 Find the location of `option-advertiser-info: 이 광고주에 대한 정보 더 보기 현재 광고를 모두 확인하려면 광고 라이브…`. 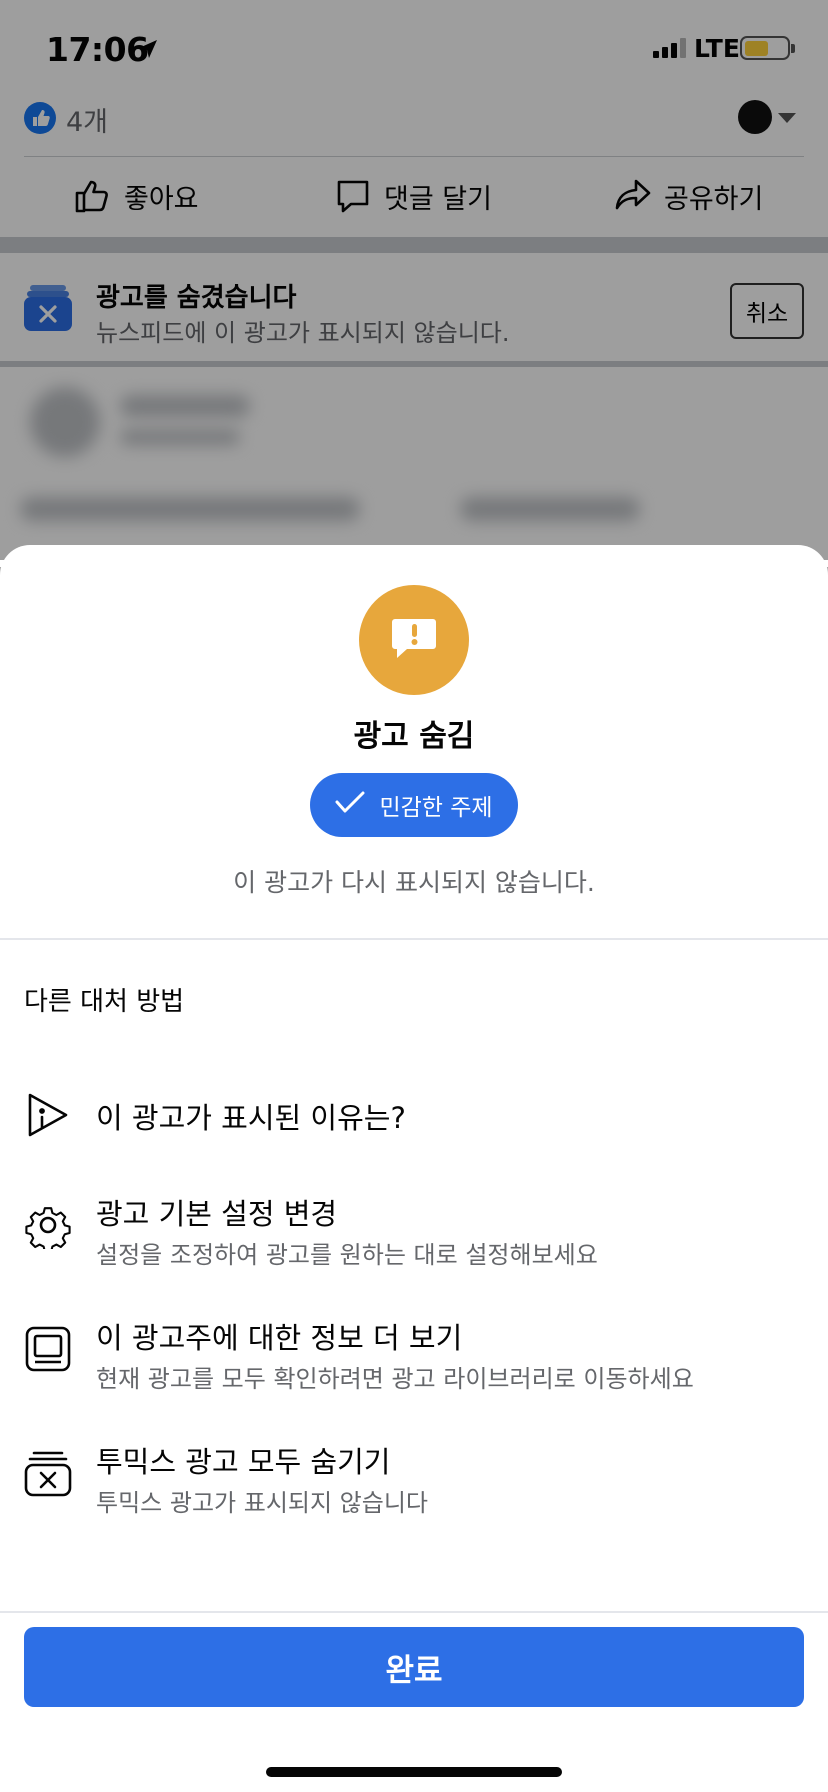

option-advertiser-info: 이 광고주에 대한 정보 더 보기 현재 광고를 모두 확인하려면 광고 라이브… is located at coordinates (414, 1359).